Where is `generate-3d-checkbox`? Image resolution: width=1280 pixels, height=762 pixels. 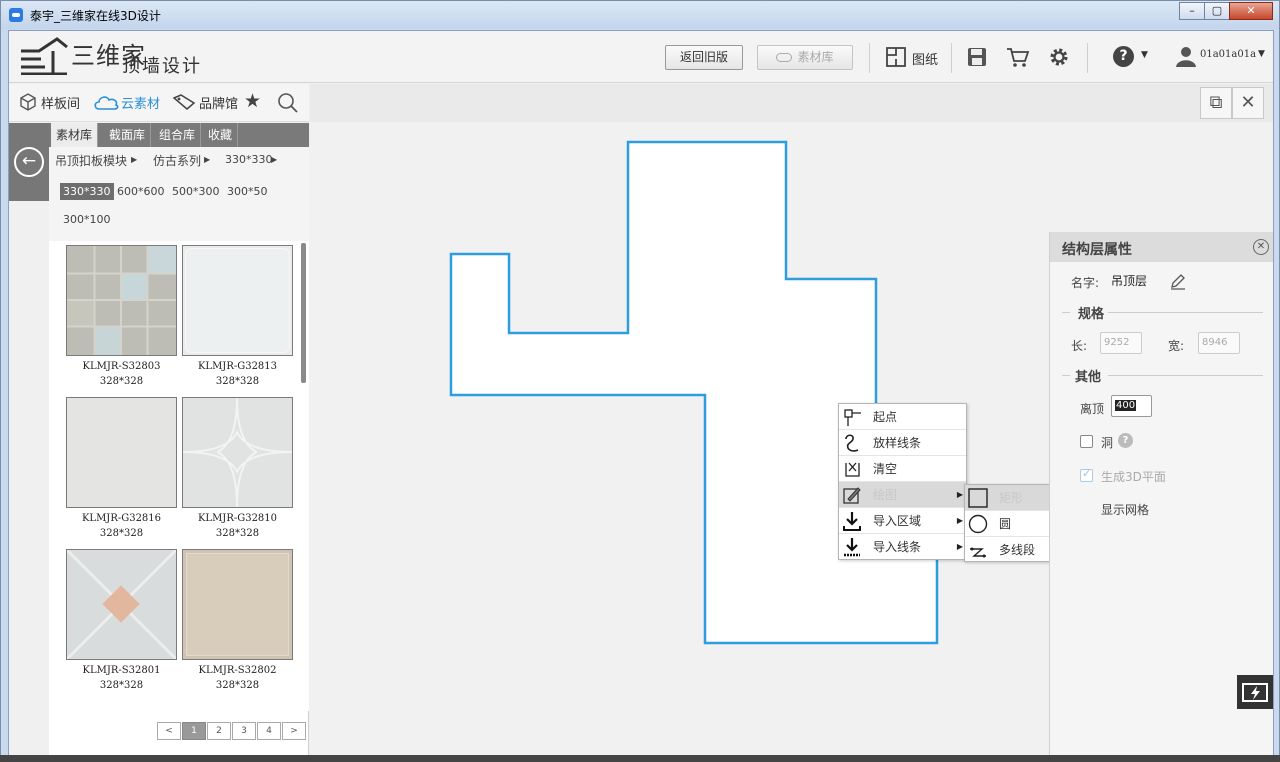
generate-3d-checkbox is located at coordinates (1086, 474).